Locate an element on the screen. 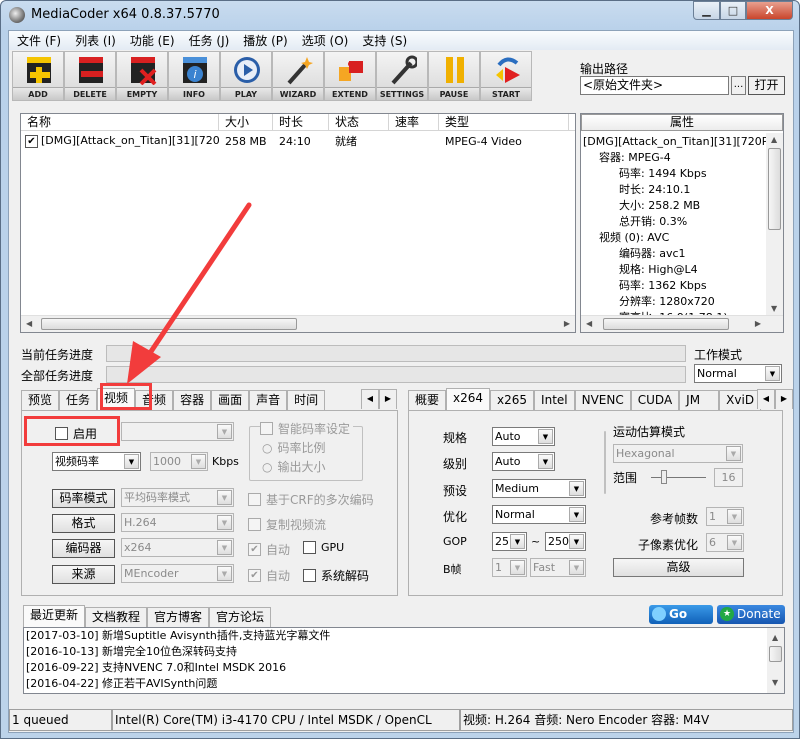 The width and height of the screenshot is (800, 740). news-item: [2016-04-22] 修正若干AVISynth问题 is located at coordinates (405, 684).